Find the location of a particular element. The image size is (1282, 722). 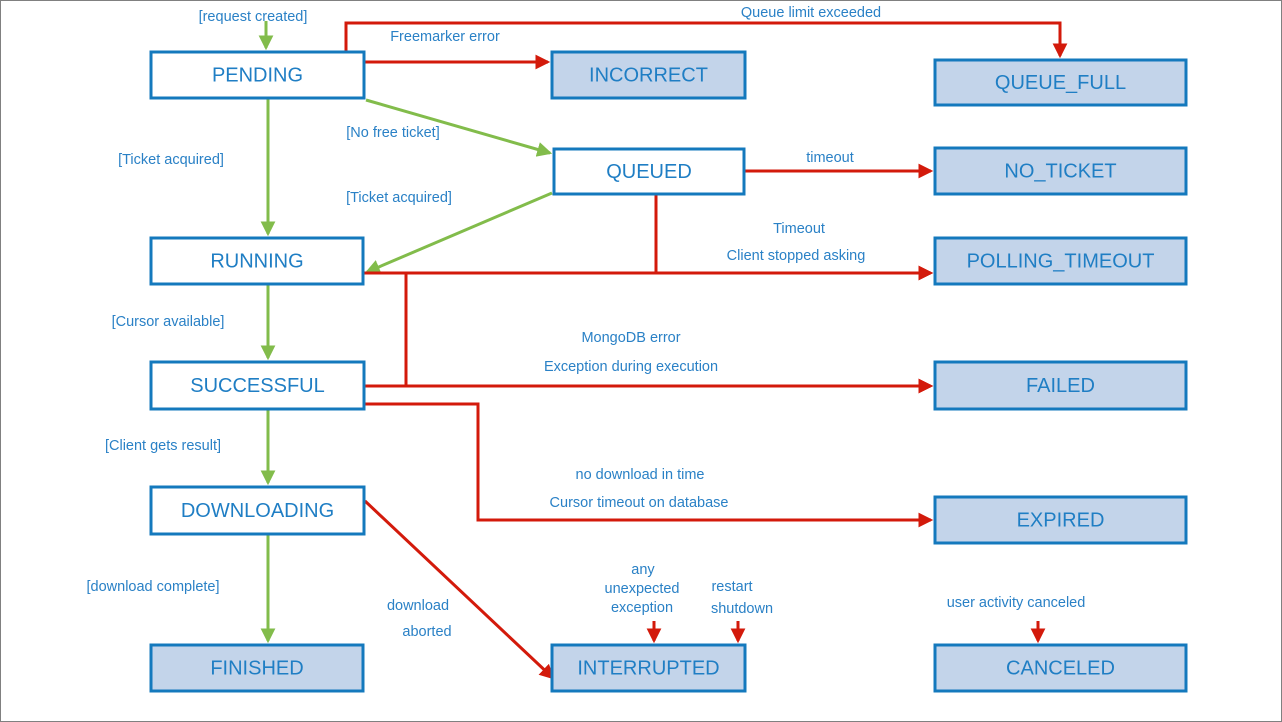

state-finished: FINISHED is located at coordinates (257, 668).